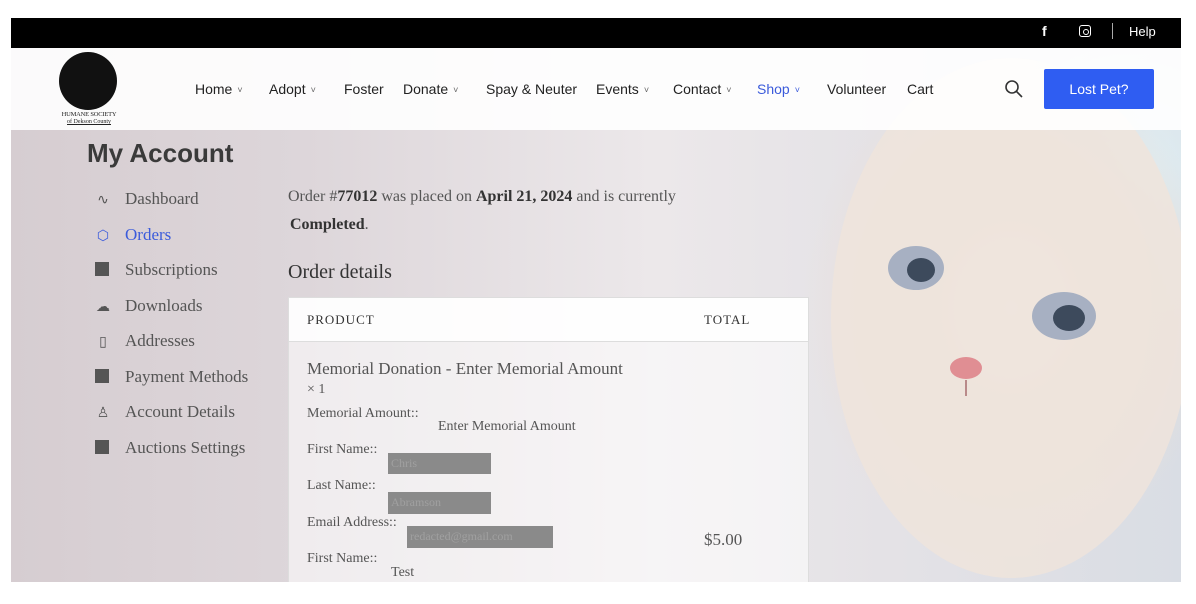  I want to click on box-icon: ⬡, so click(103, 236).